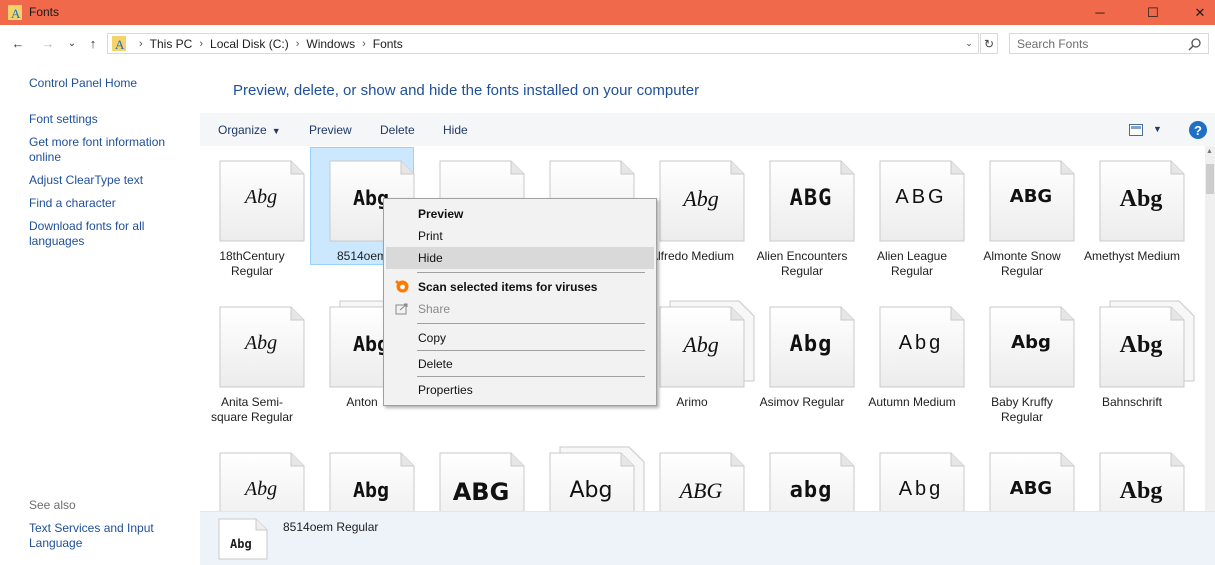  I want to click on font-name-label: Alien Encounters Regular, so click(802, 263).